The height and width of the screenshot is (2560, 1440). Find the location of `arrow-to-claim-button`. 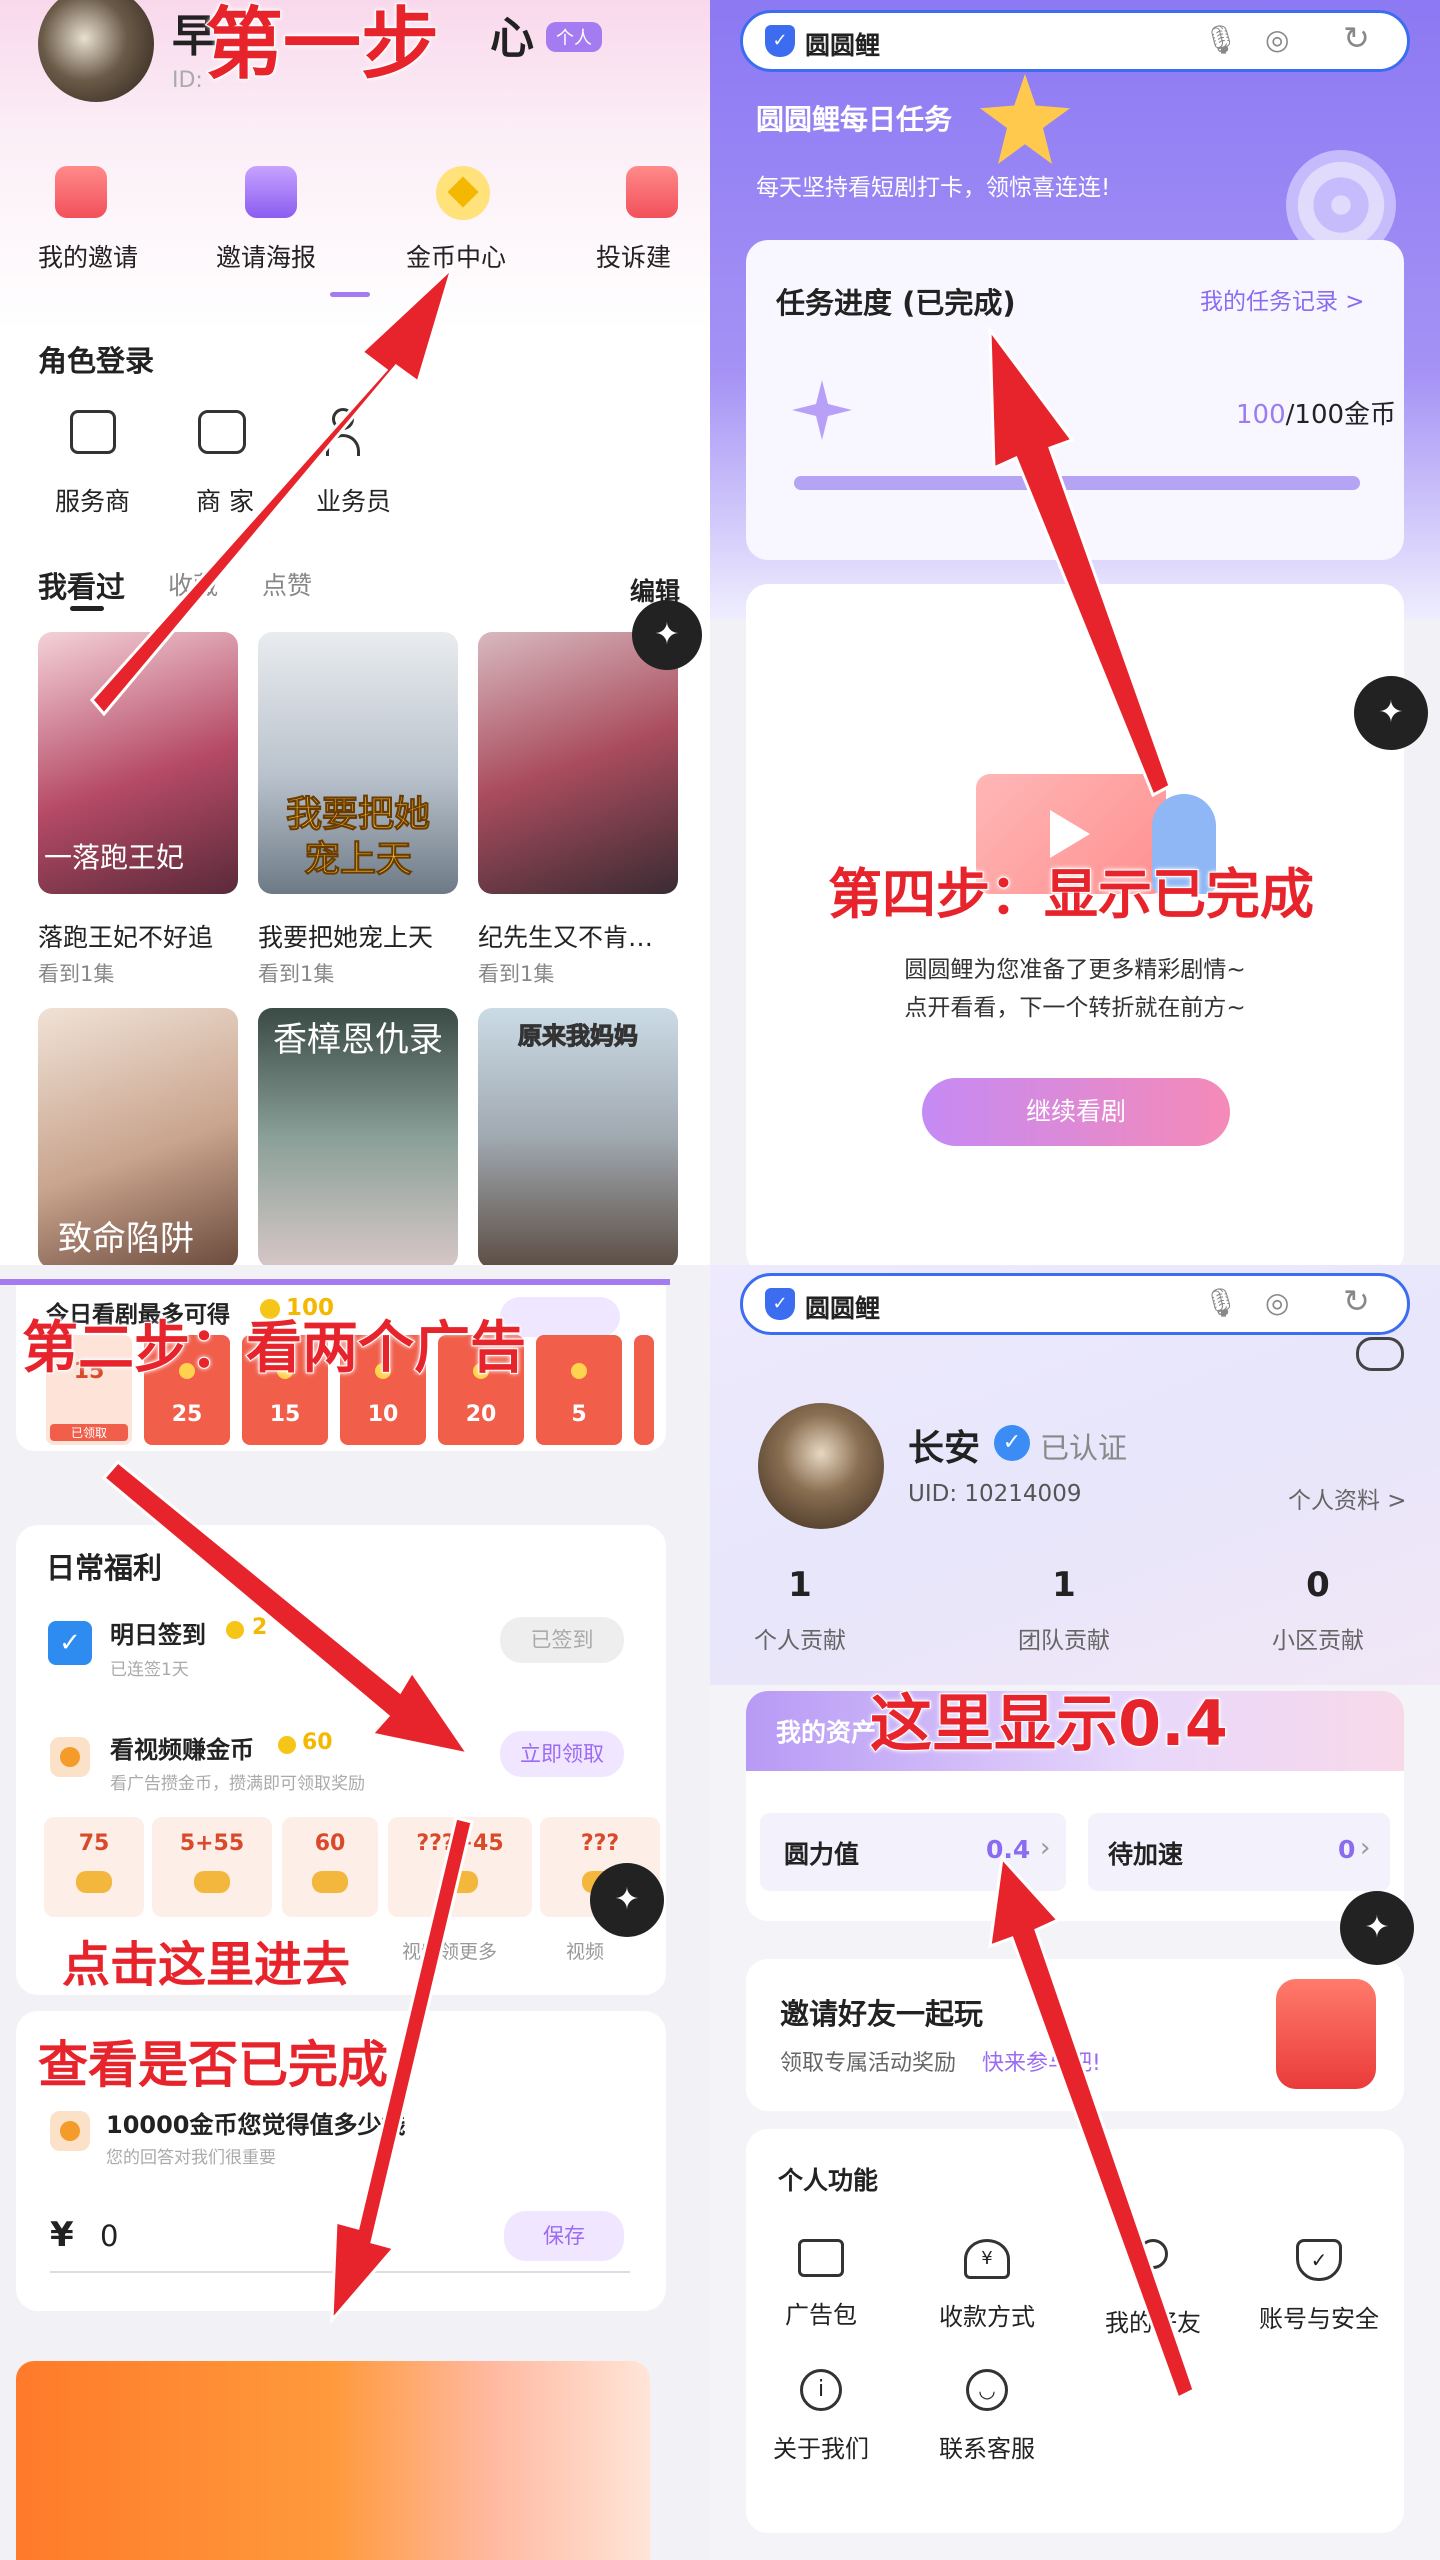

arrow-to-claim-button is located at coordinates (286, 1608).